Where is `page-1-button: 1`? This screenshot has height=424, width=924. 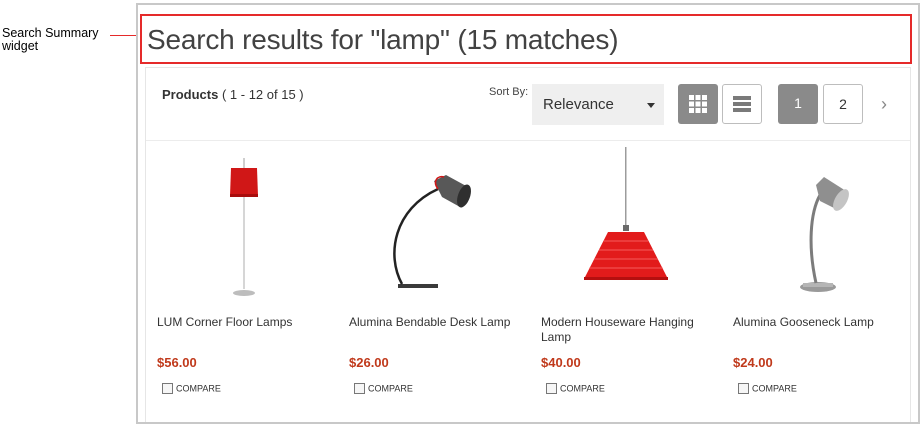
page-1-button: 1 is located at coordinates (798, 104).